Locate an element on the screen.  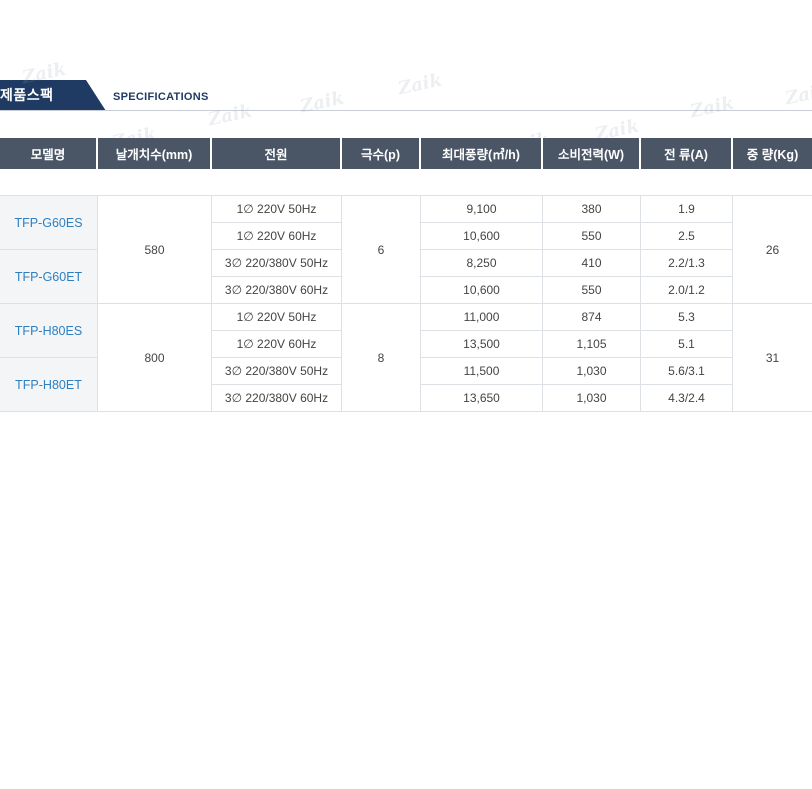
column-header: 최대풍량(㎥/h) is located at coordinates (482, 153).